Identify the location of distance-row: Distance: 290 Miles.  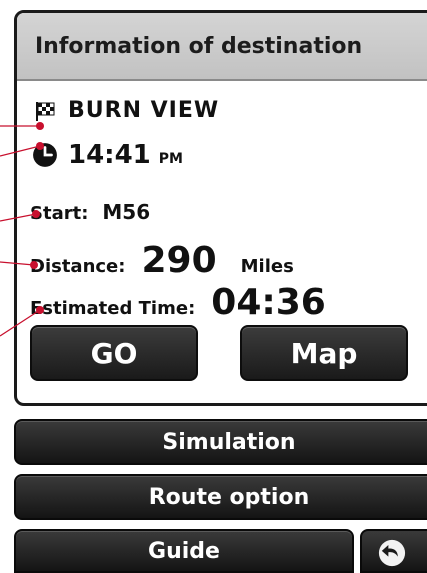
(162, 260).